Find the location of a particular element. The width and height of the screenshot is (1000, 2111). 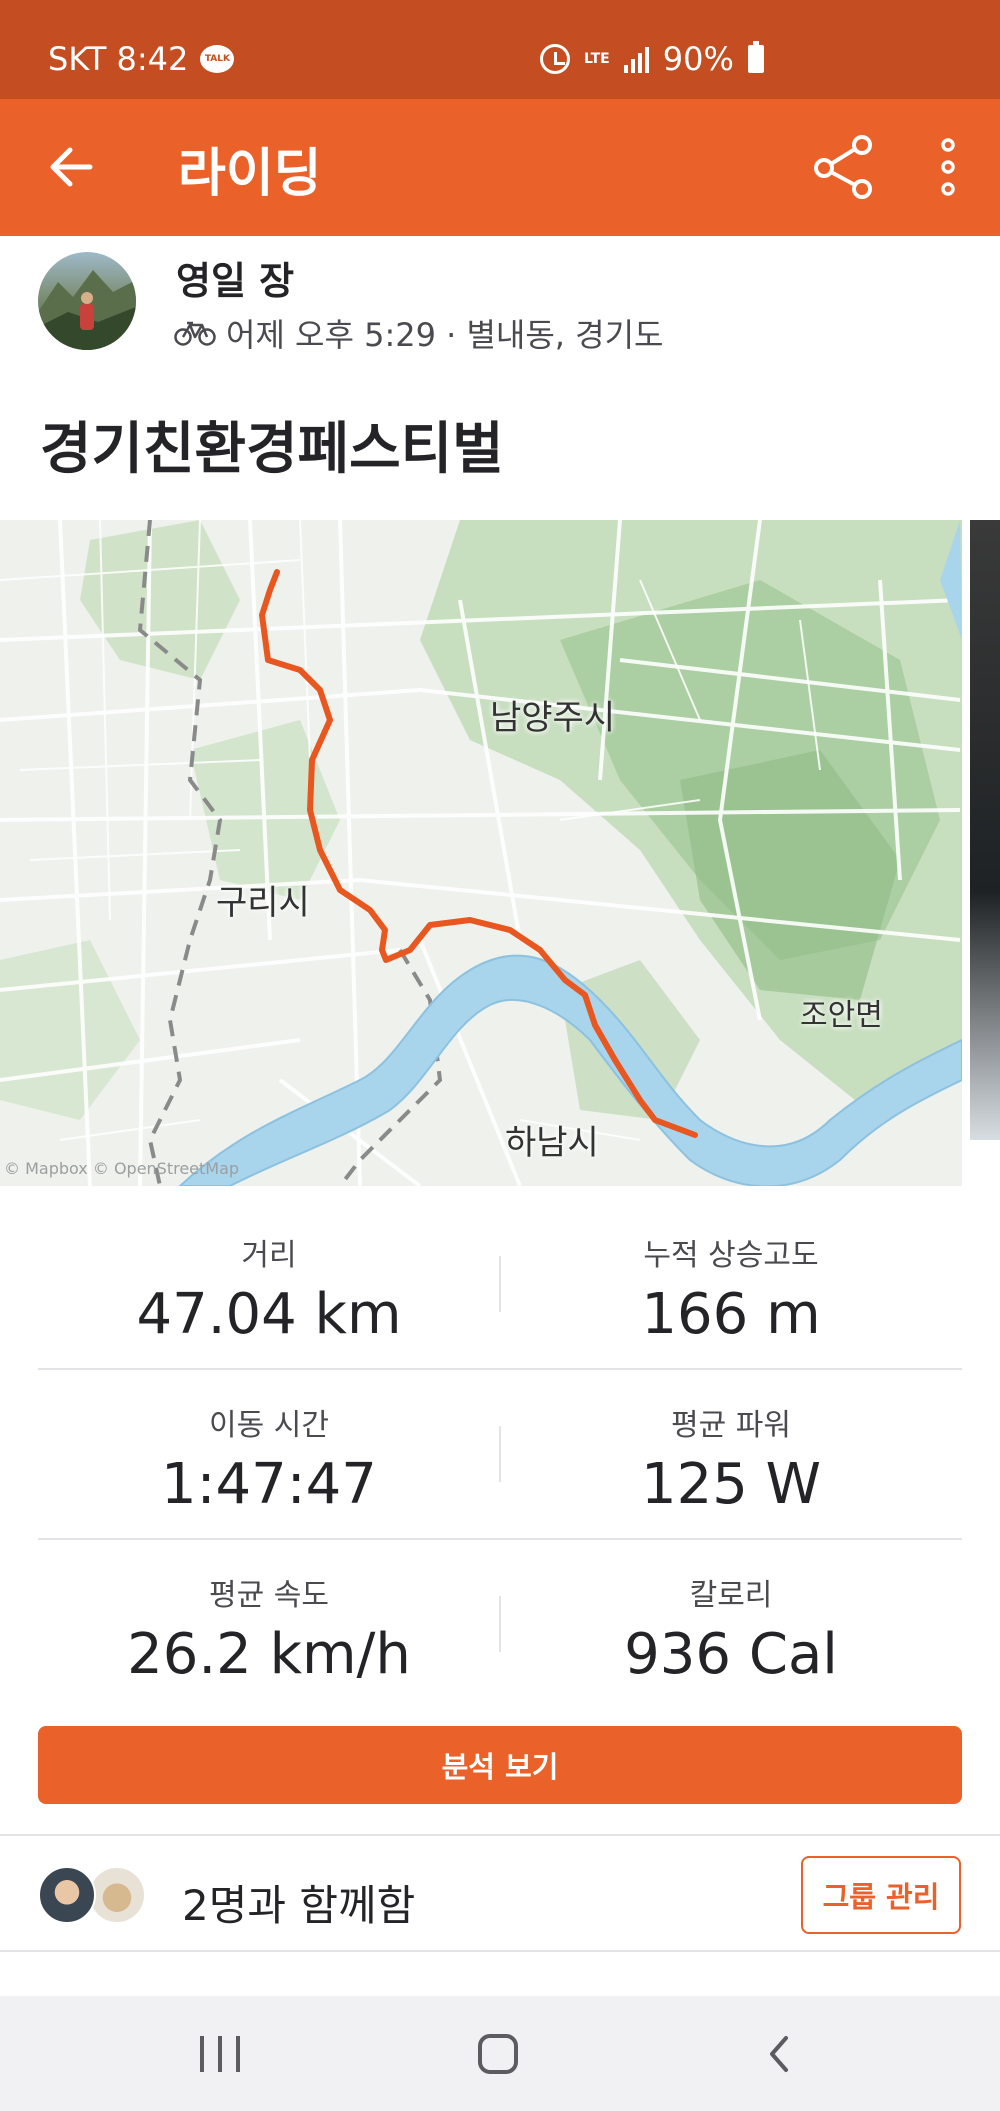

map-attribution: © Mapbox © OpenStreetMap is located at coordinates (121, 1168).